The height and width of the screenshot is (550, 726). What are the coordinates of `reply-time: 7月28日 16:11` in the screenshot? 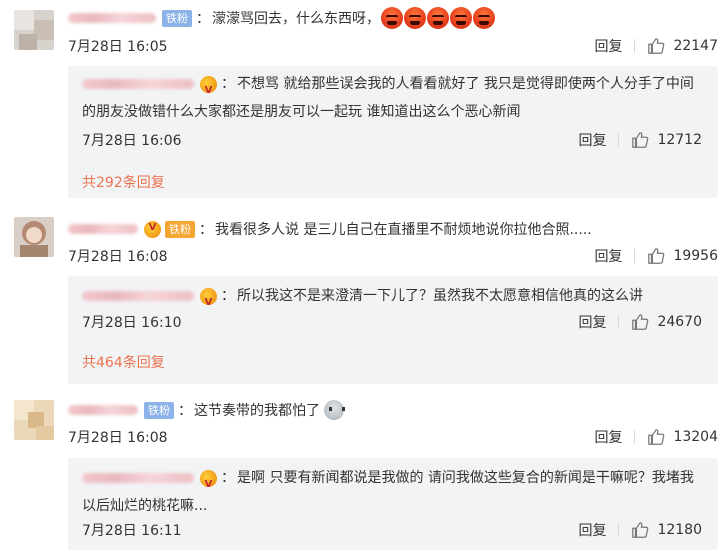 It's located at (132, 531).